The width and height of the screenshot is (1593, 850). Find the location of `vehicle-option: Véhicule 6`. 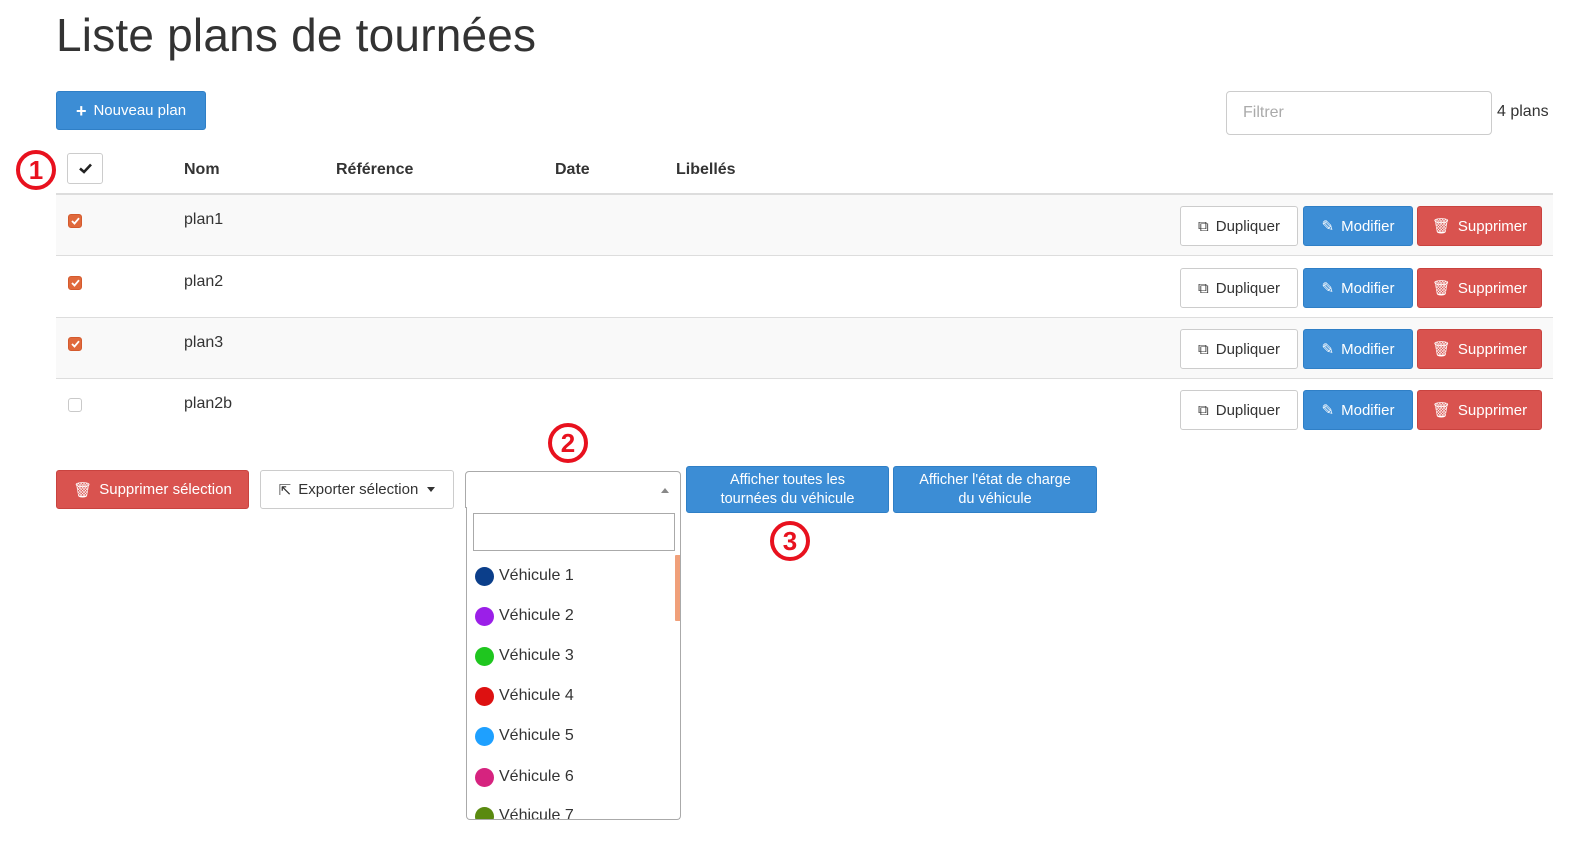

vehicle-option: Véhicule 6 is located at coordinates (524, 777).